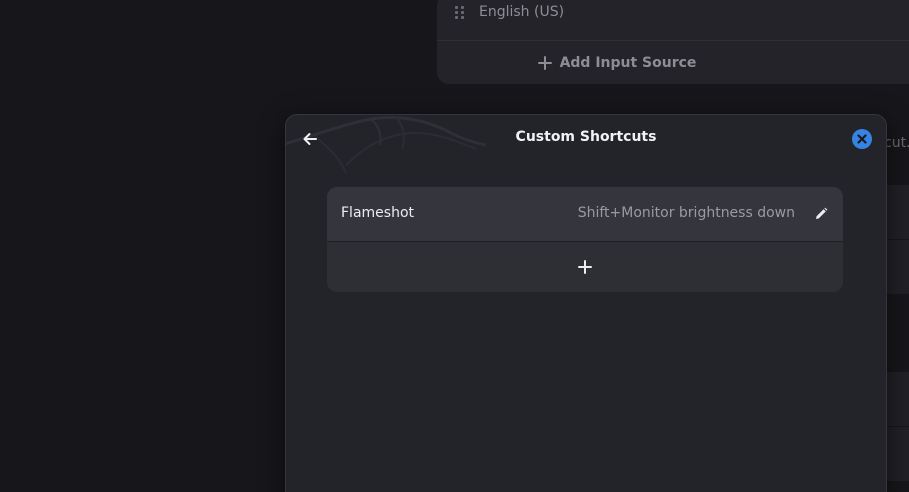  I want to click on pencil-icon, so click(822, 213).